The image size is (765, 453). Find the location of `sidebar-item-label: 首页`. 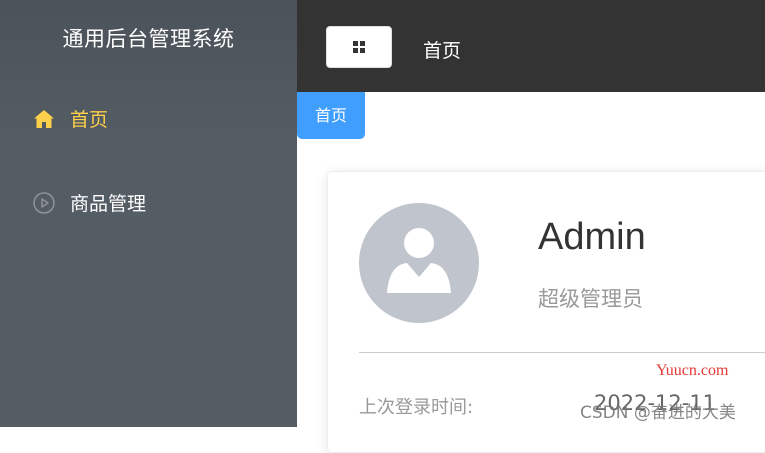

sidebar-item-label: 首页 is located at coordinates (89, 120).